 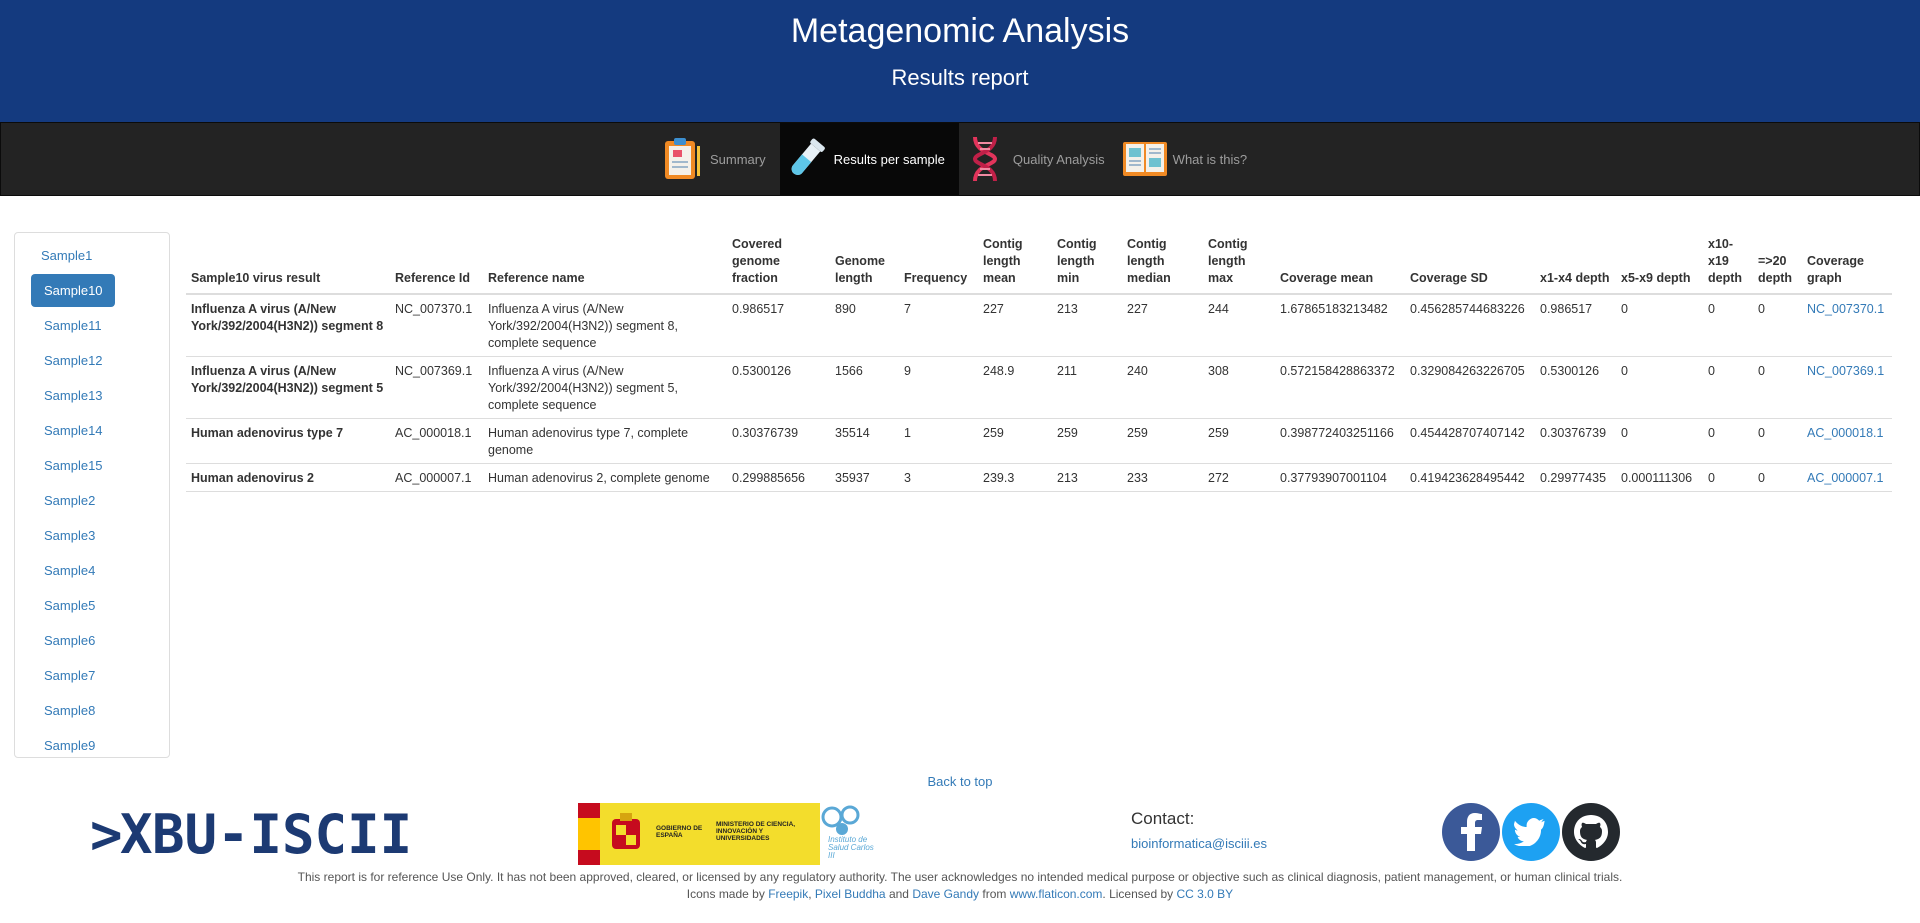 I want to click on sidebar-item-sample2: Sample2, so click(x=73, y=500).